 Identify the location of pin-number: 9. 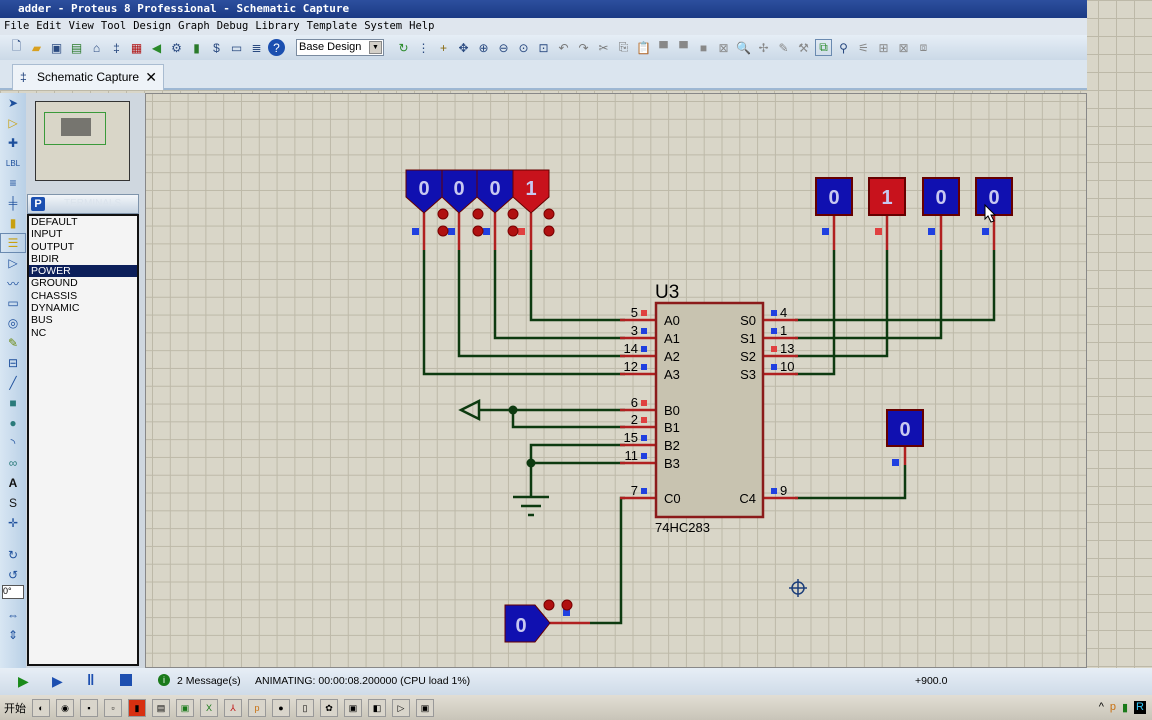
(783, 490).